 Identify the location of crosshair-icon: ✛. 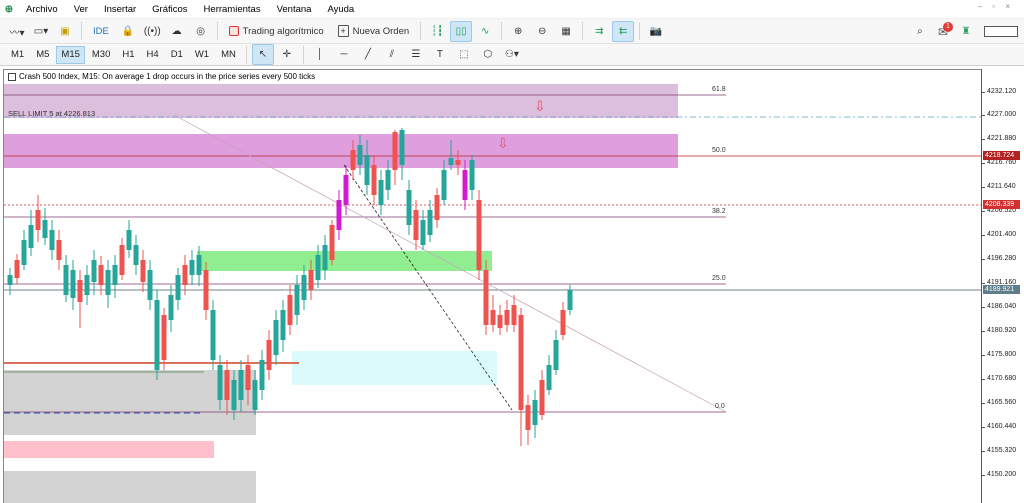
(287, 54).